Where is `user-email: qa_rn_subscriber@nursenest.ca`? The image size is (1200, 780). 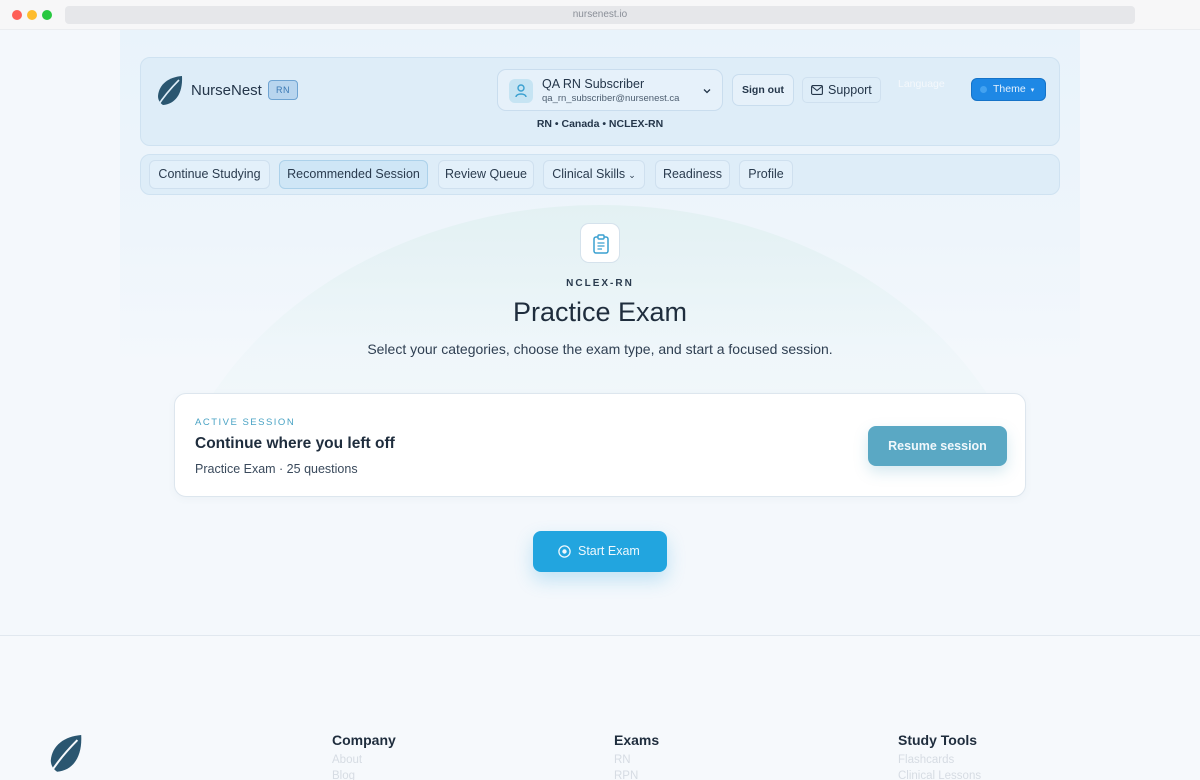 user-email: qa_rn_subscriber@nursenest.ca is located at coordinates (611, 98).